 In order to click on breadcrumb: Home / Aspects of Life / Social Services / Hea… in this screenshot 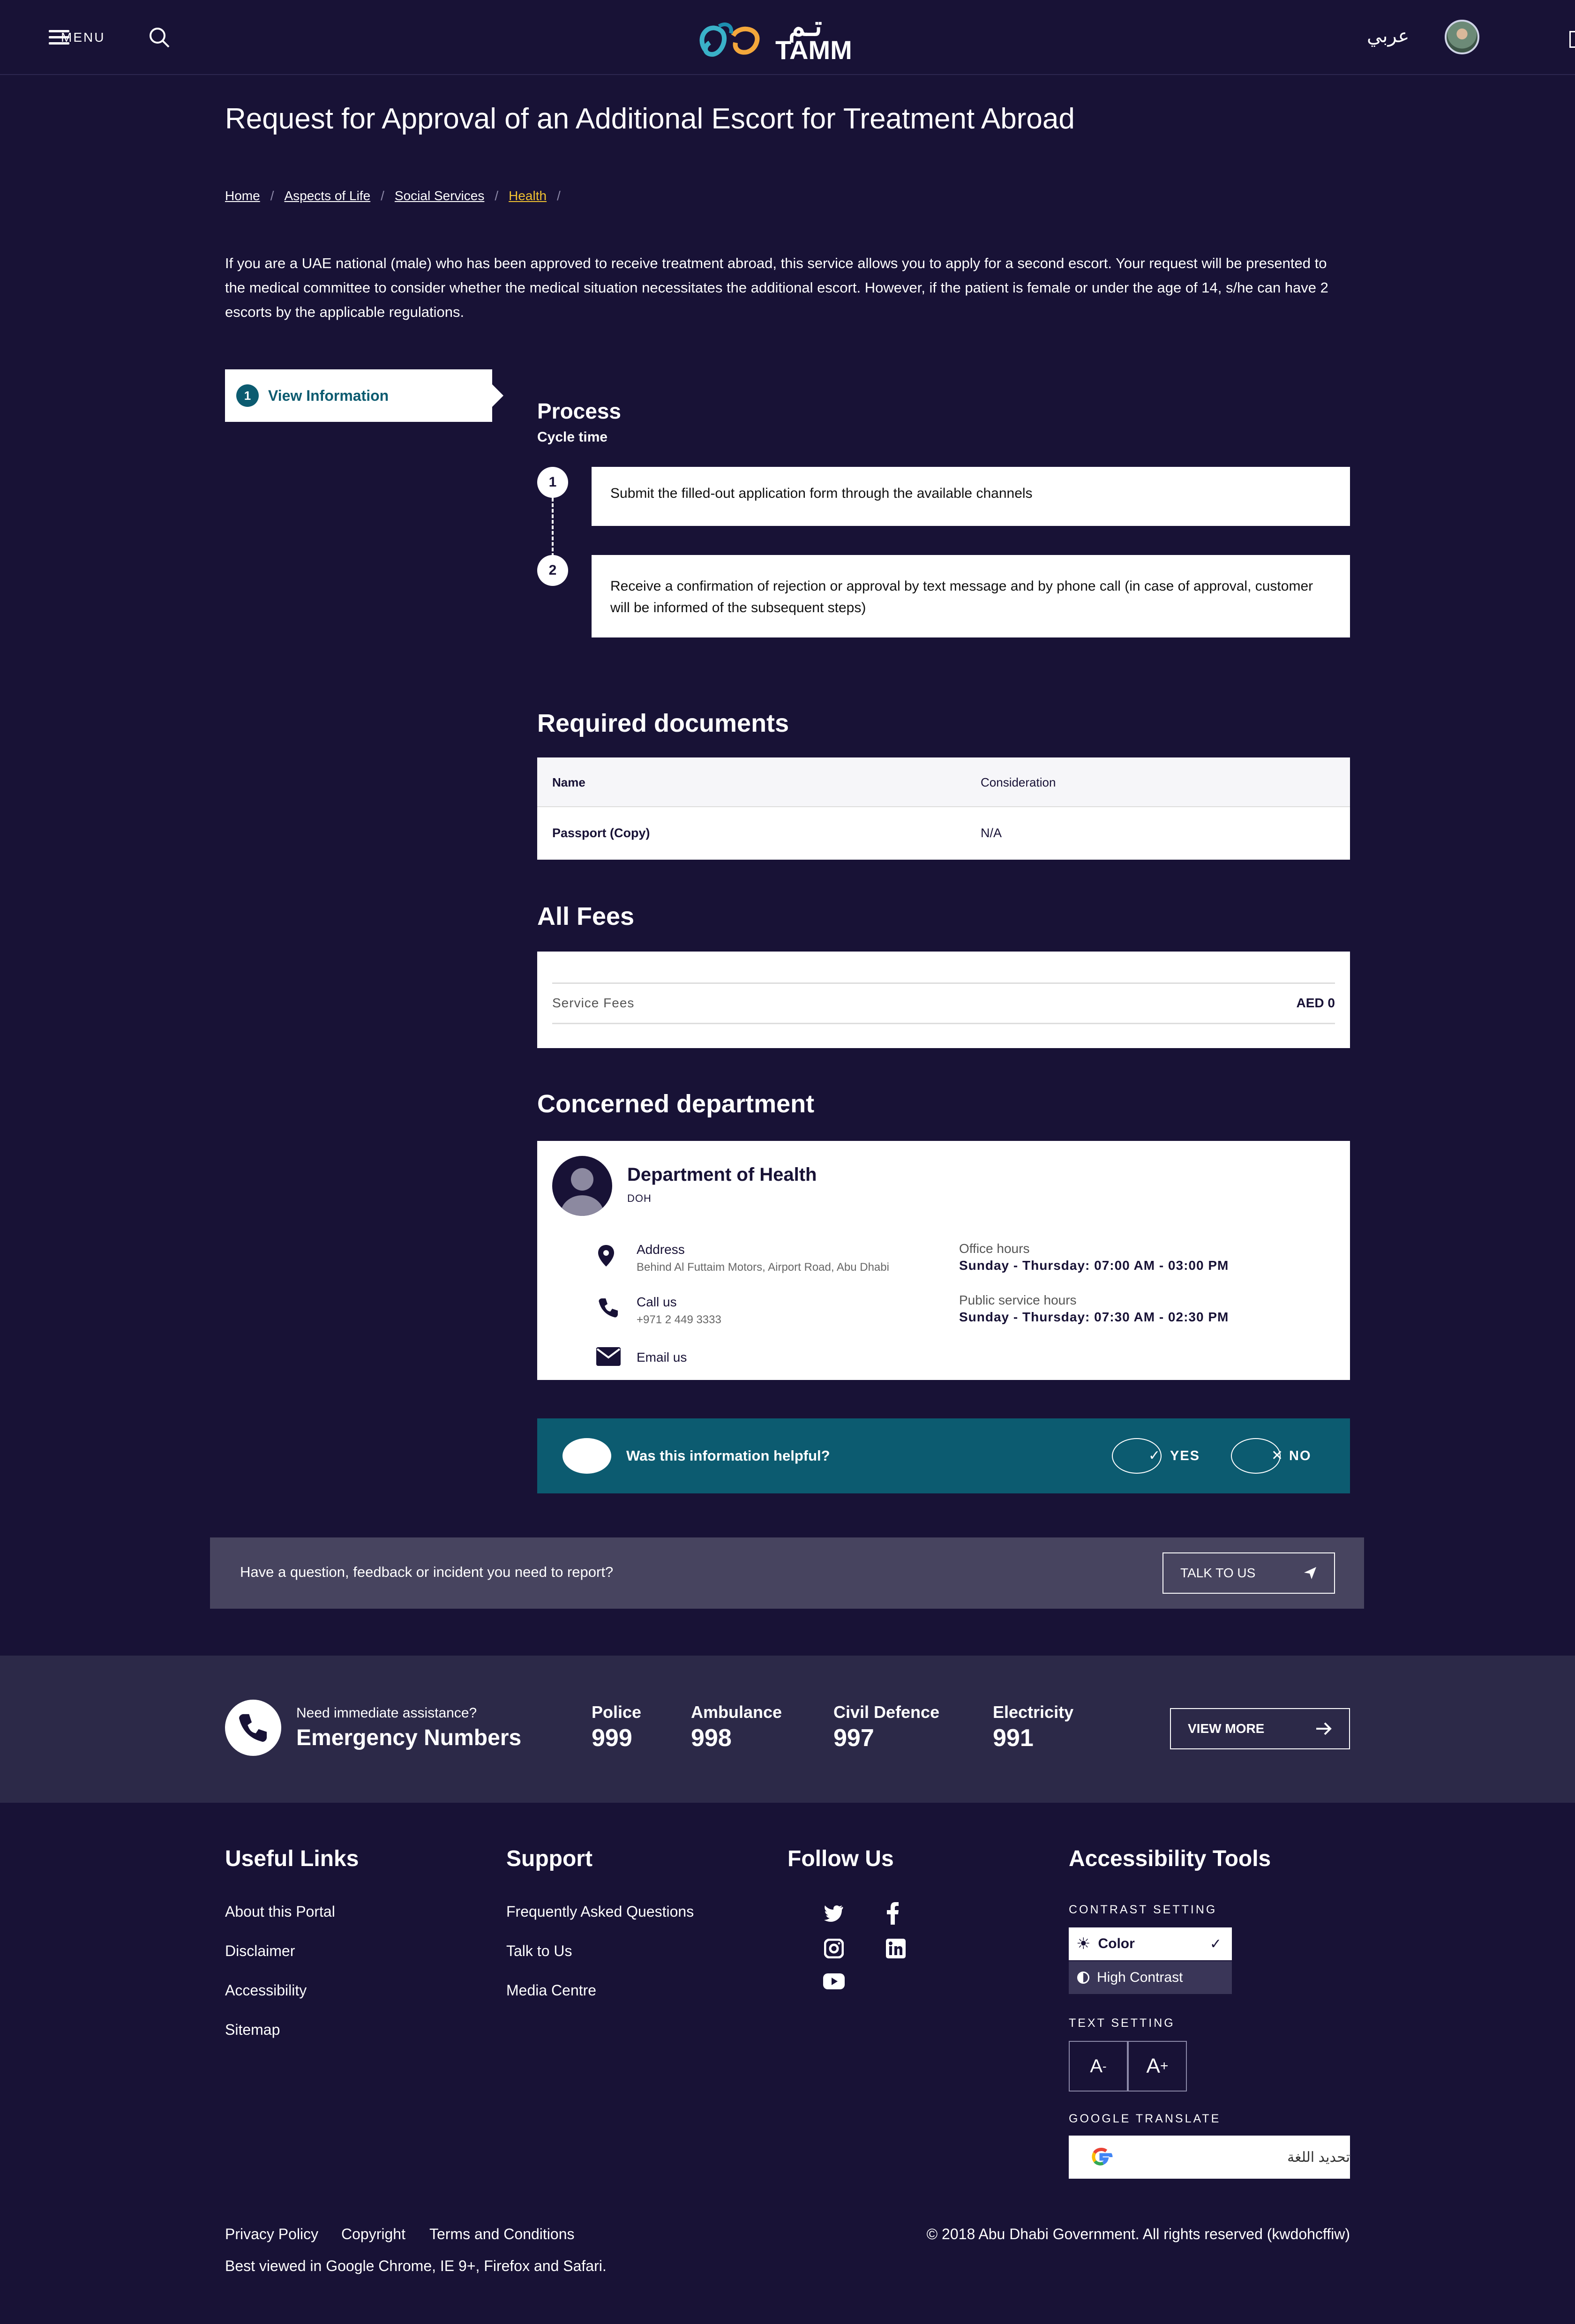, I will do `click(393, 195)`.